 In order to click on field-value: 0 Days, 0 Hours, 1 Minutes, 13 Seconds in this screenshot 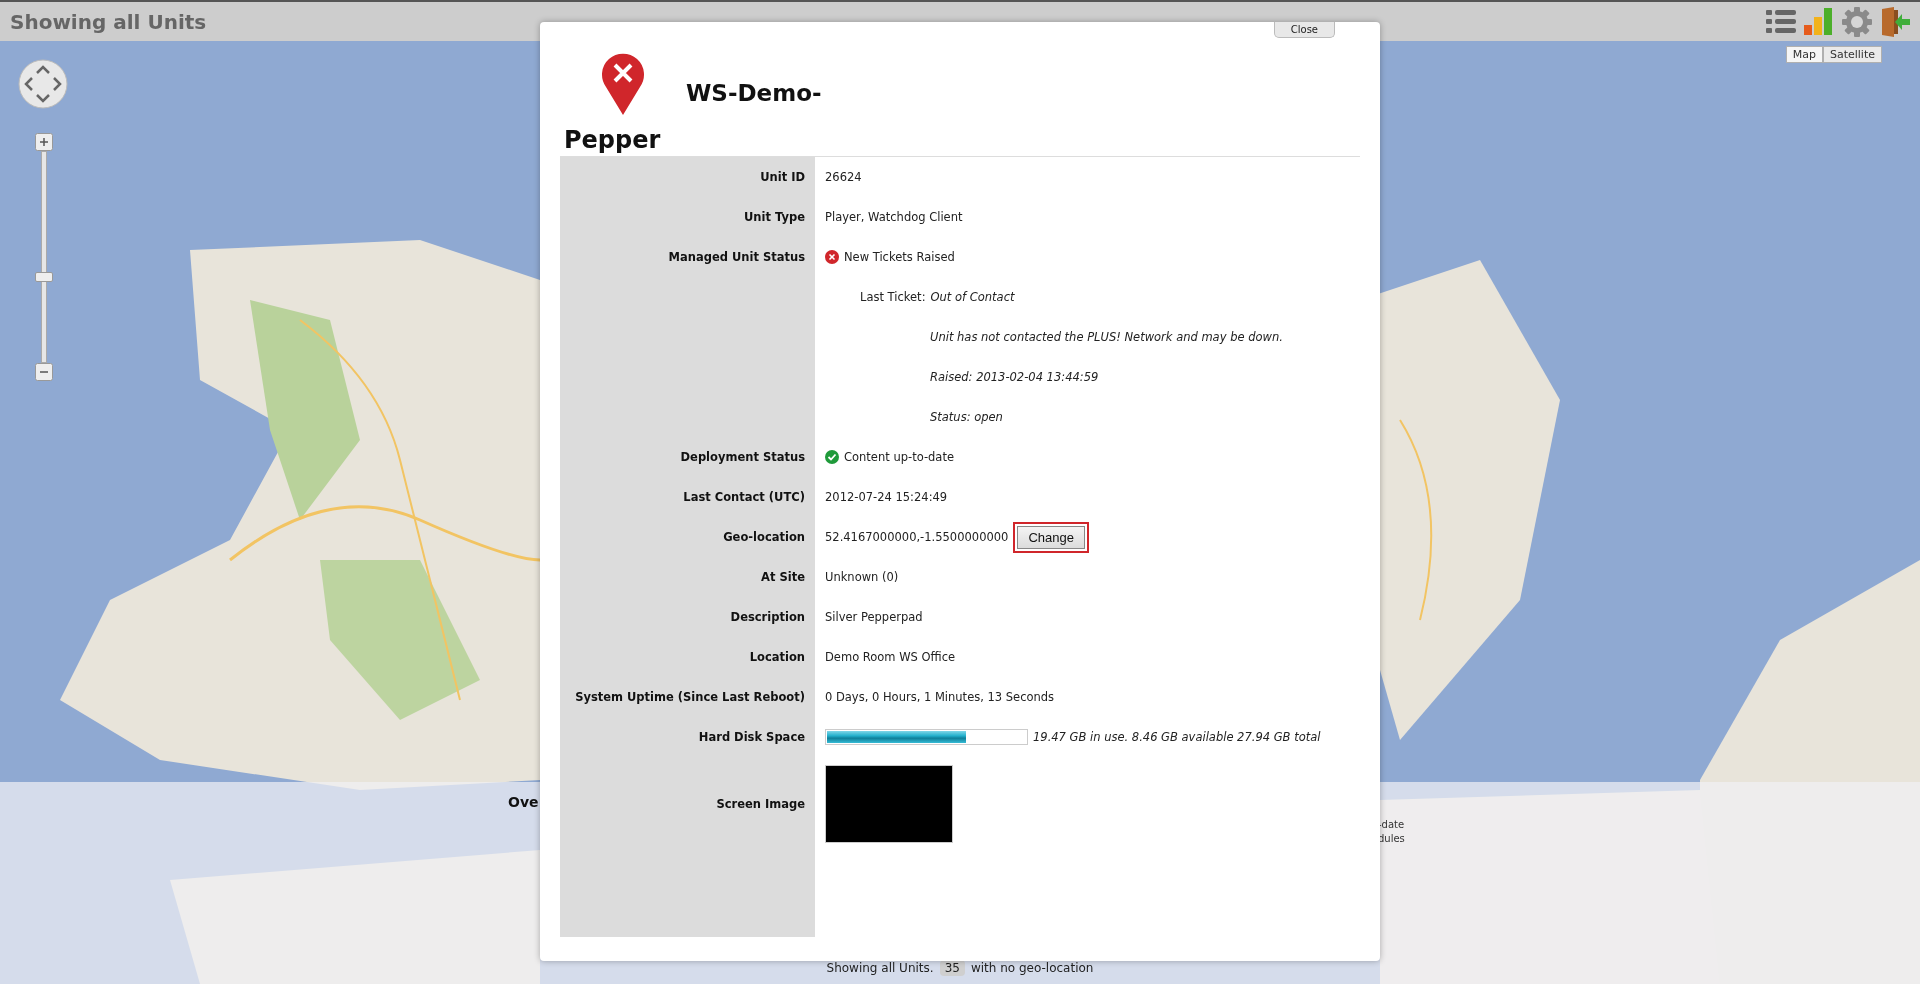, I will do `click(940, 697)`.